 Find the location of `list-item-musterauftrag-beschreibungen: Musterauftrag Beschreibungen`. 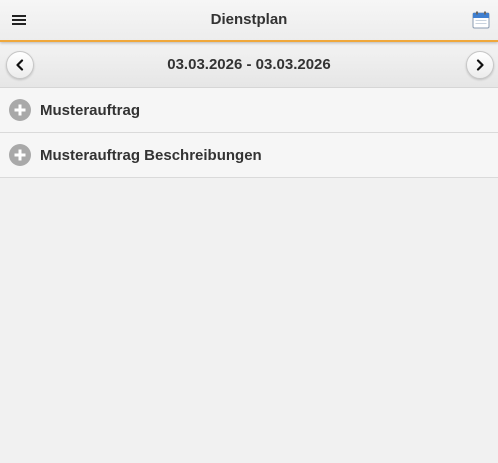

list-item-musterauftrag-beschreibungen: Musterauftrag Beschreibungen is located at coordinates (249, 155).